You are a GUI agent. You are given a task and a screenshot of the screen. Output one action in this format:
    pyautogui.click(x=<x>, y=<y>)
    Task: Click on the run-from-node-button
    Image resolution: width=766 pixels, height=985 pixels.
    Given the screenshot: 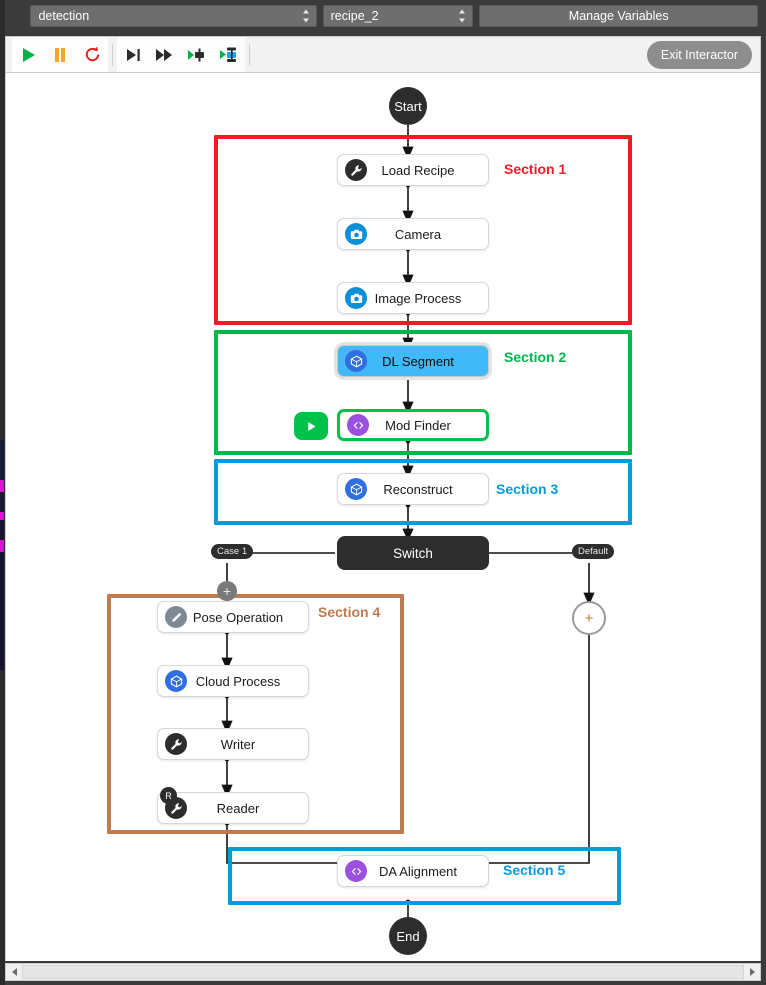 What is the action you would take?
    pyautogui.click(x=229, y=55)
    